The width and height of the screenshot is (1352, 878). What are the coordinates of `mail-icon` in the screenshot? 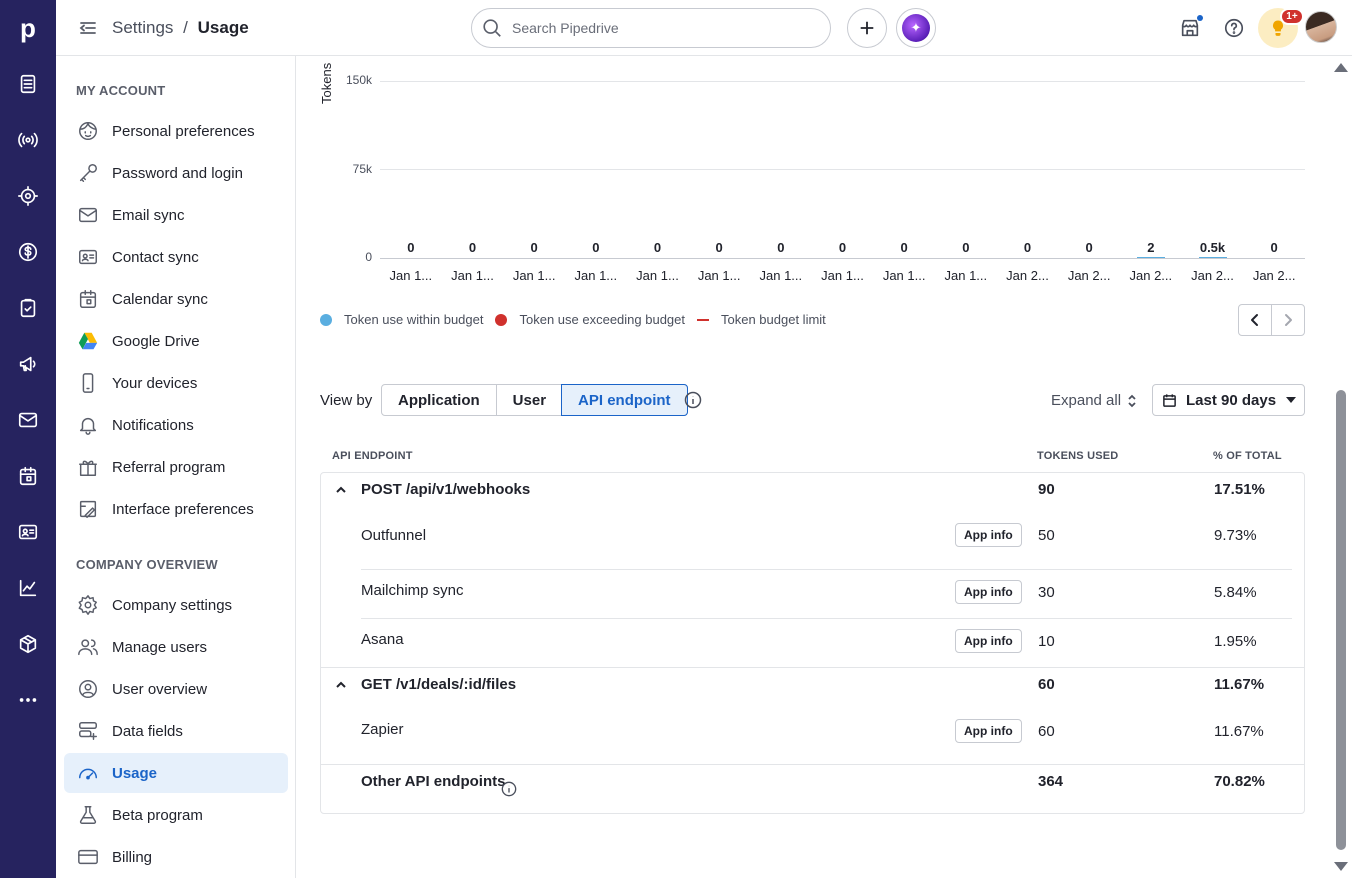 It's located at (28, 420).